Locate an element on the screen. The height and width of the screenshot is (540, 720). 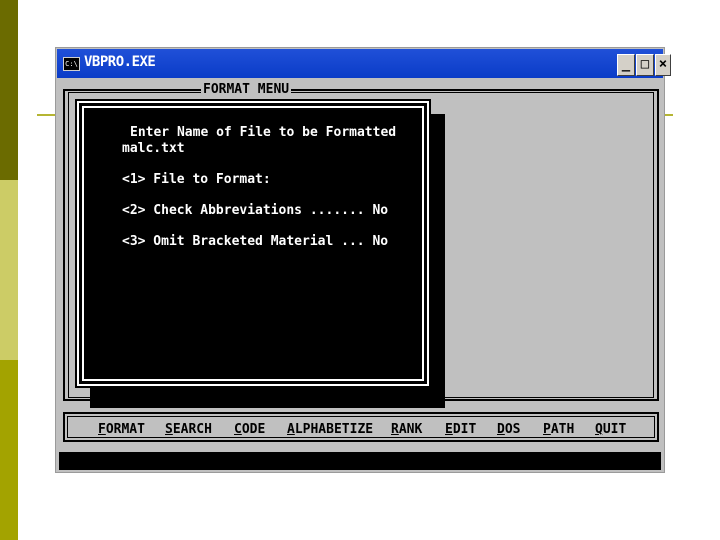
menu-item-alphabetize: ALPHABETIZE is located at coordinates (330, 429).